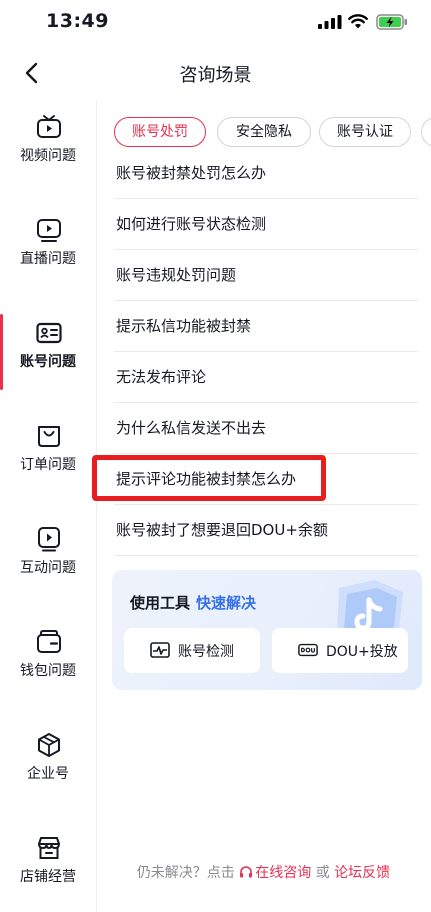 The width and height of the screenshot is (431, 912). Describe the element at coordinates (246, 872) in the screenshot. I see `headset-icon` at that location.